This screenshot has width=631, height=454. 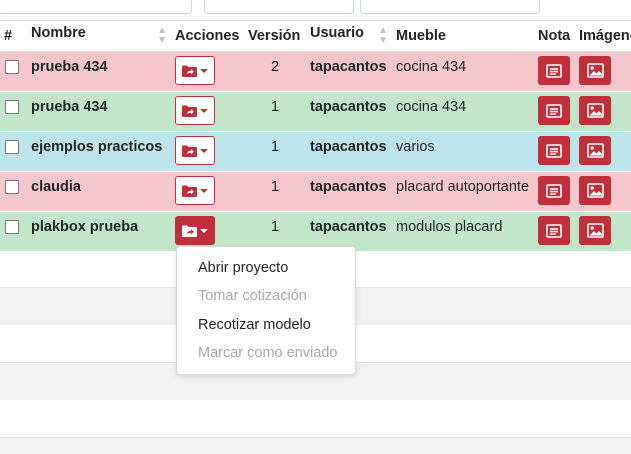 What do you see at coordinates (463, 36) in the screenshot?
I see `header-mueble: Mueble` at bounding box center [463, 36].